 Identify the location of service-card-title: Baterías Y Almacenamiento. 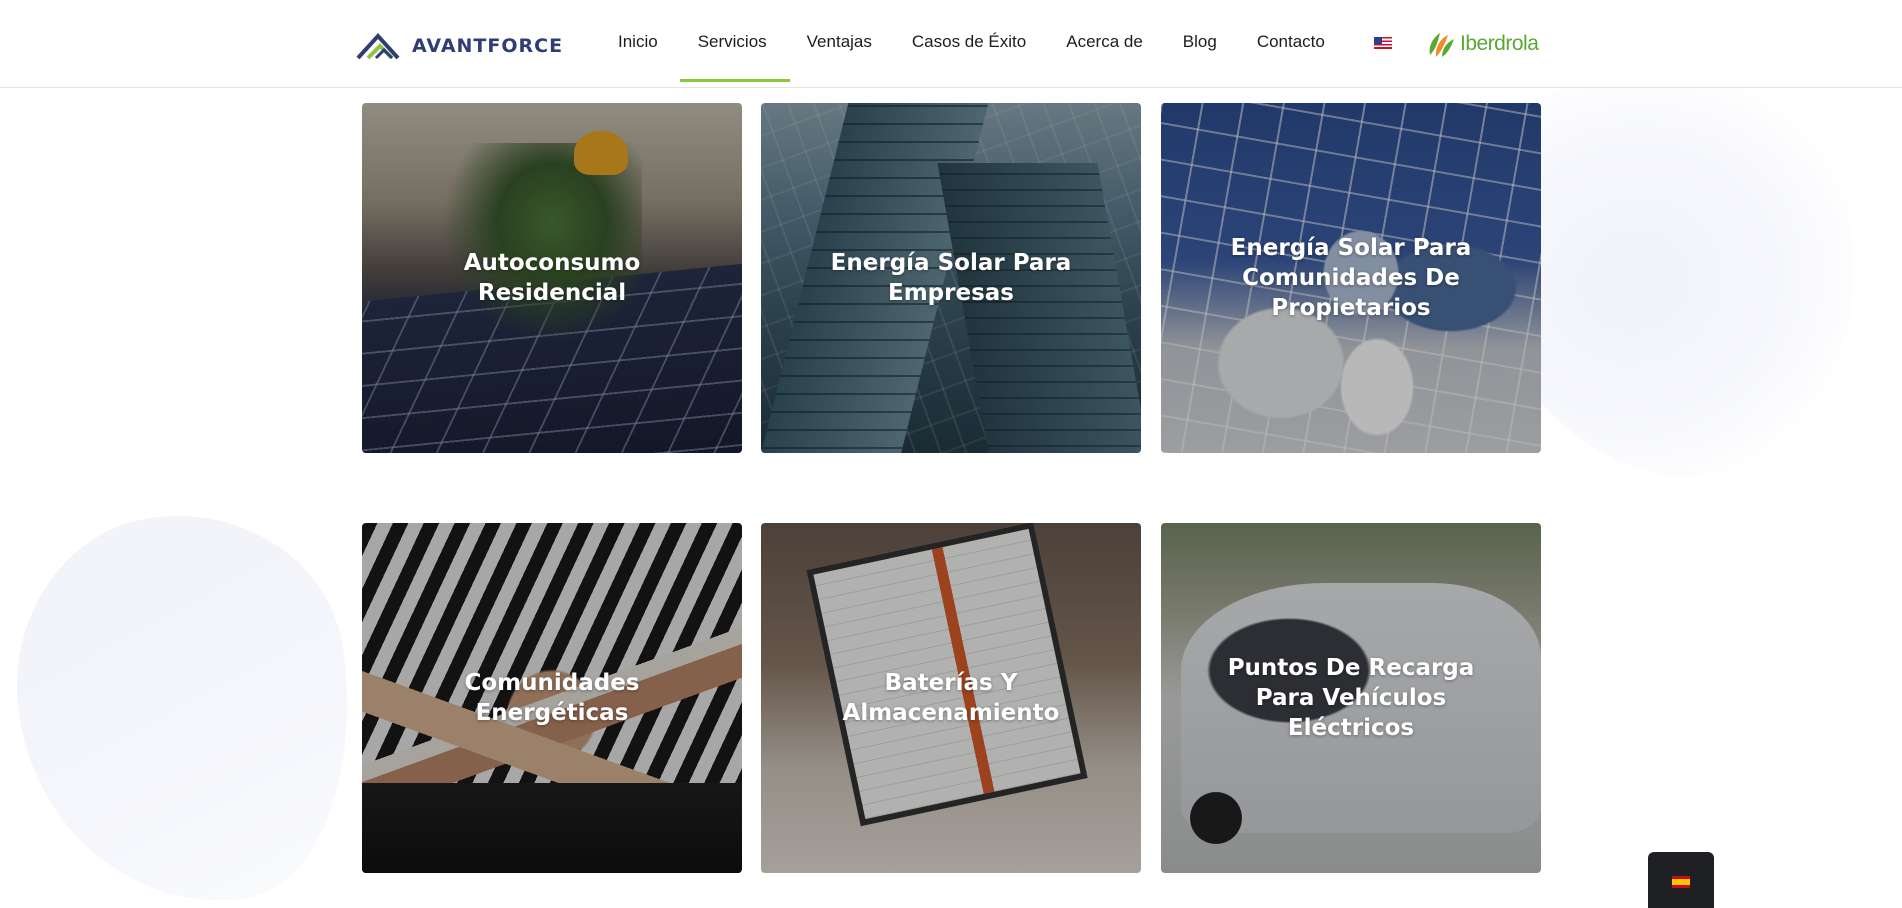
(951, 698).